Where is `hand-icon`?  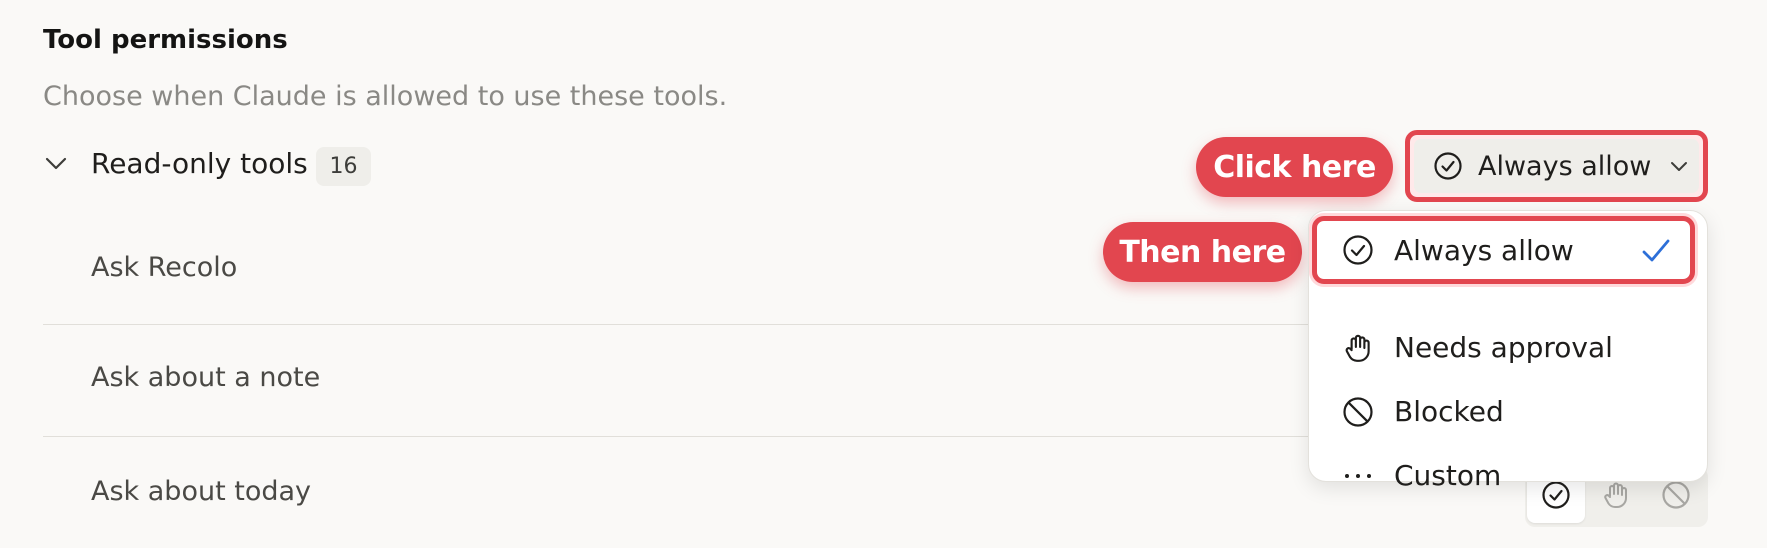 hand-icon is located at coordinates (1358, 348).